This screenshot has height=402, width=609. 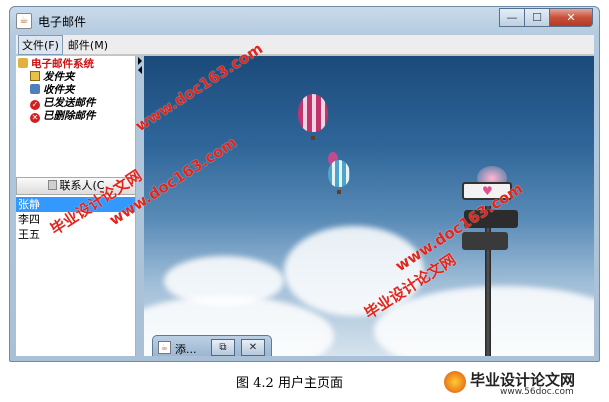 What do you see at coordinates (485, 241) in the screenshot?
I see `sign-board` at bounding box center [485, 241].